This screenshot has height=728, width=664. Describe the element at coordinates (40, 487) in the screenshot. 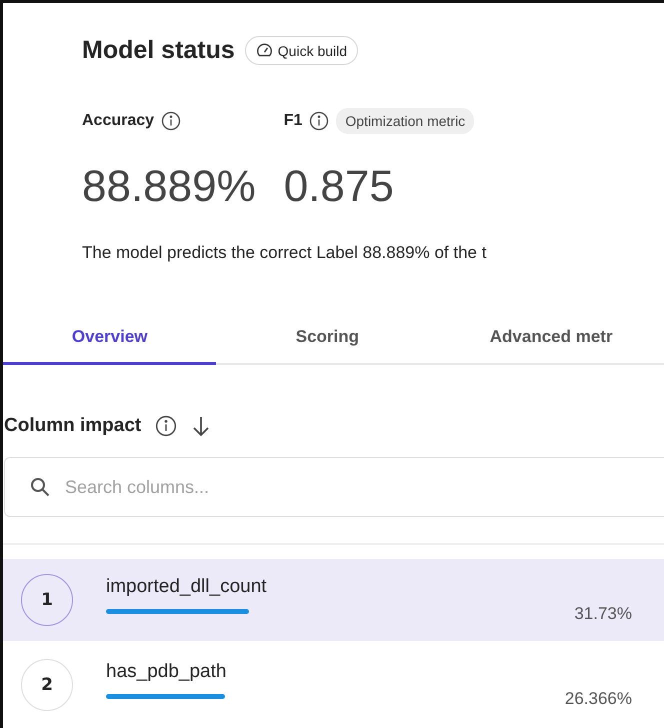

I see `search-icon` at that location.